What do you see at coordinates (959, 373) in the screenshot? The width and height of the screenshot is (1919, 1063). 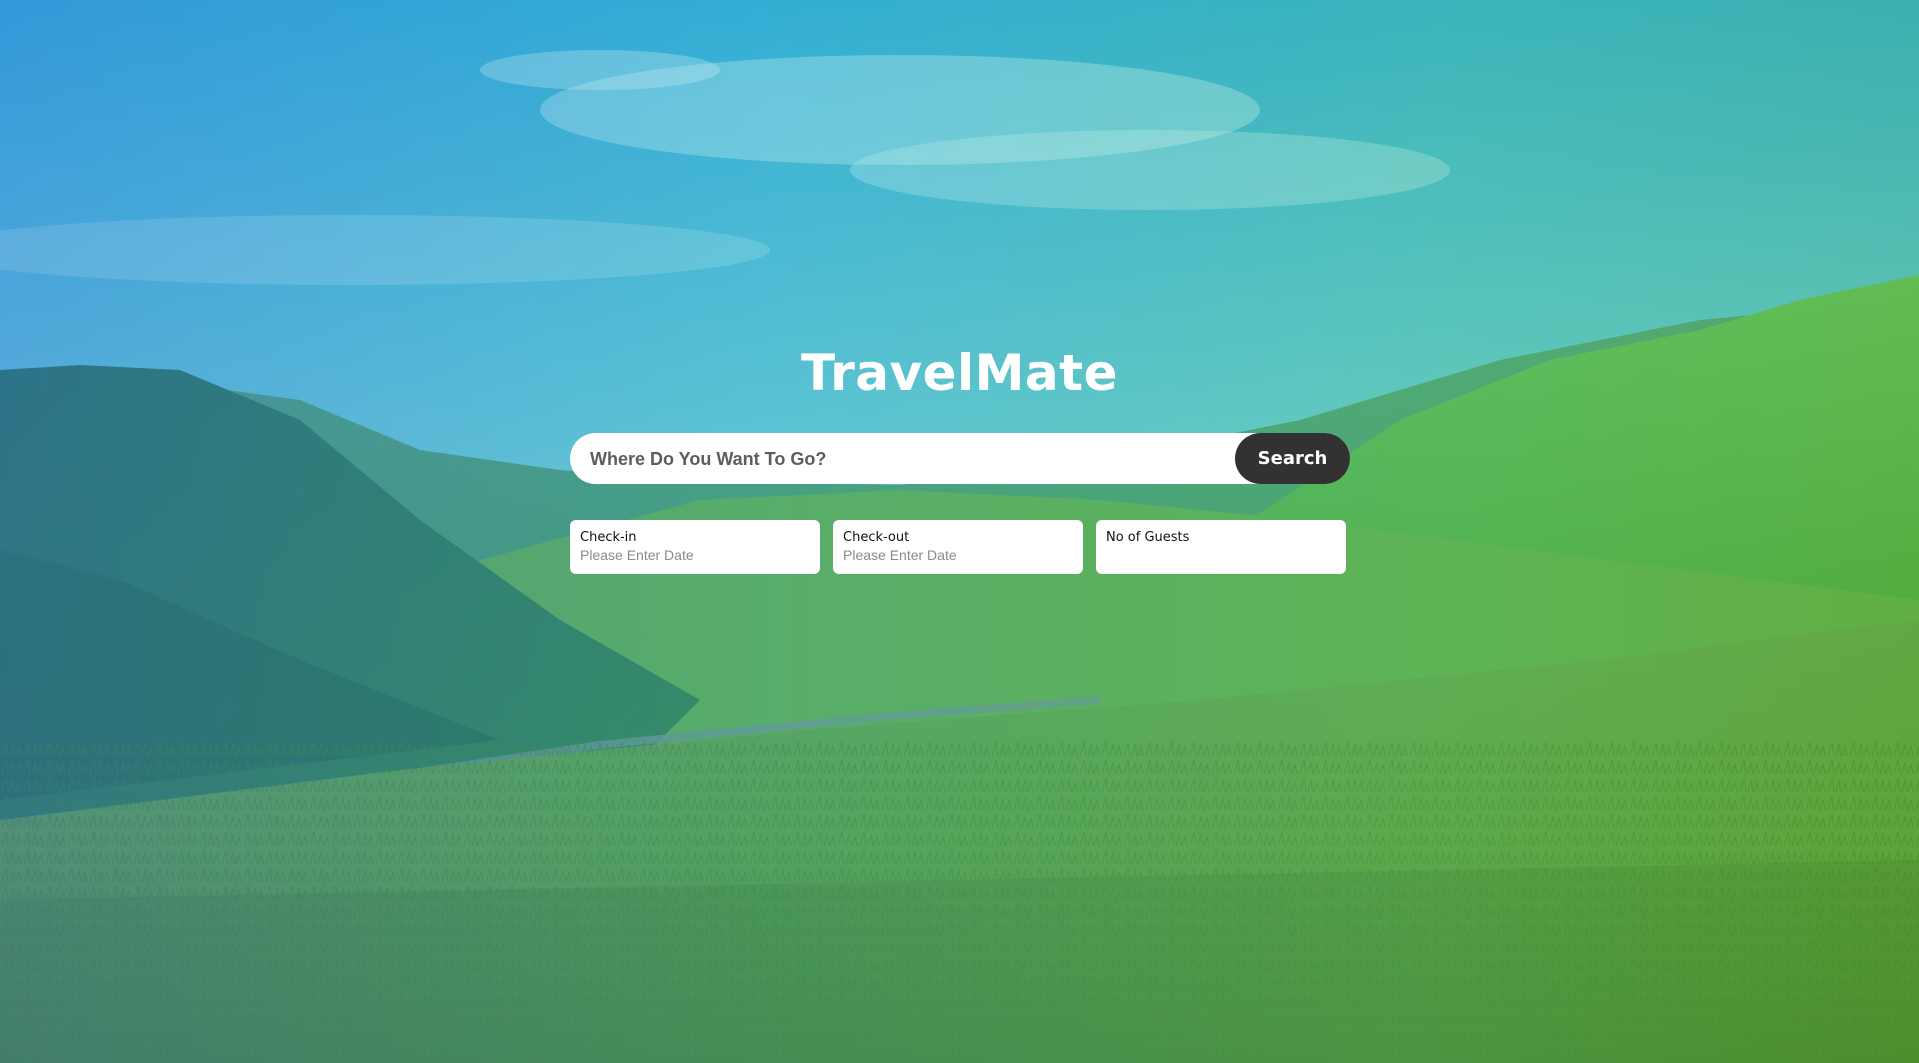 I see `page-title: TravelMate` at bounding box center [959, 373].